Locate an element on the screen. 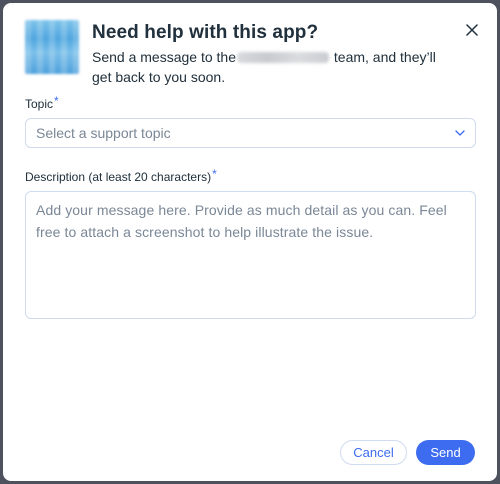 The height and width of the screenshot is (484, 500). dialog-title: Need help with this app? is located at coordinates (205, 32).